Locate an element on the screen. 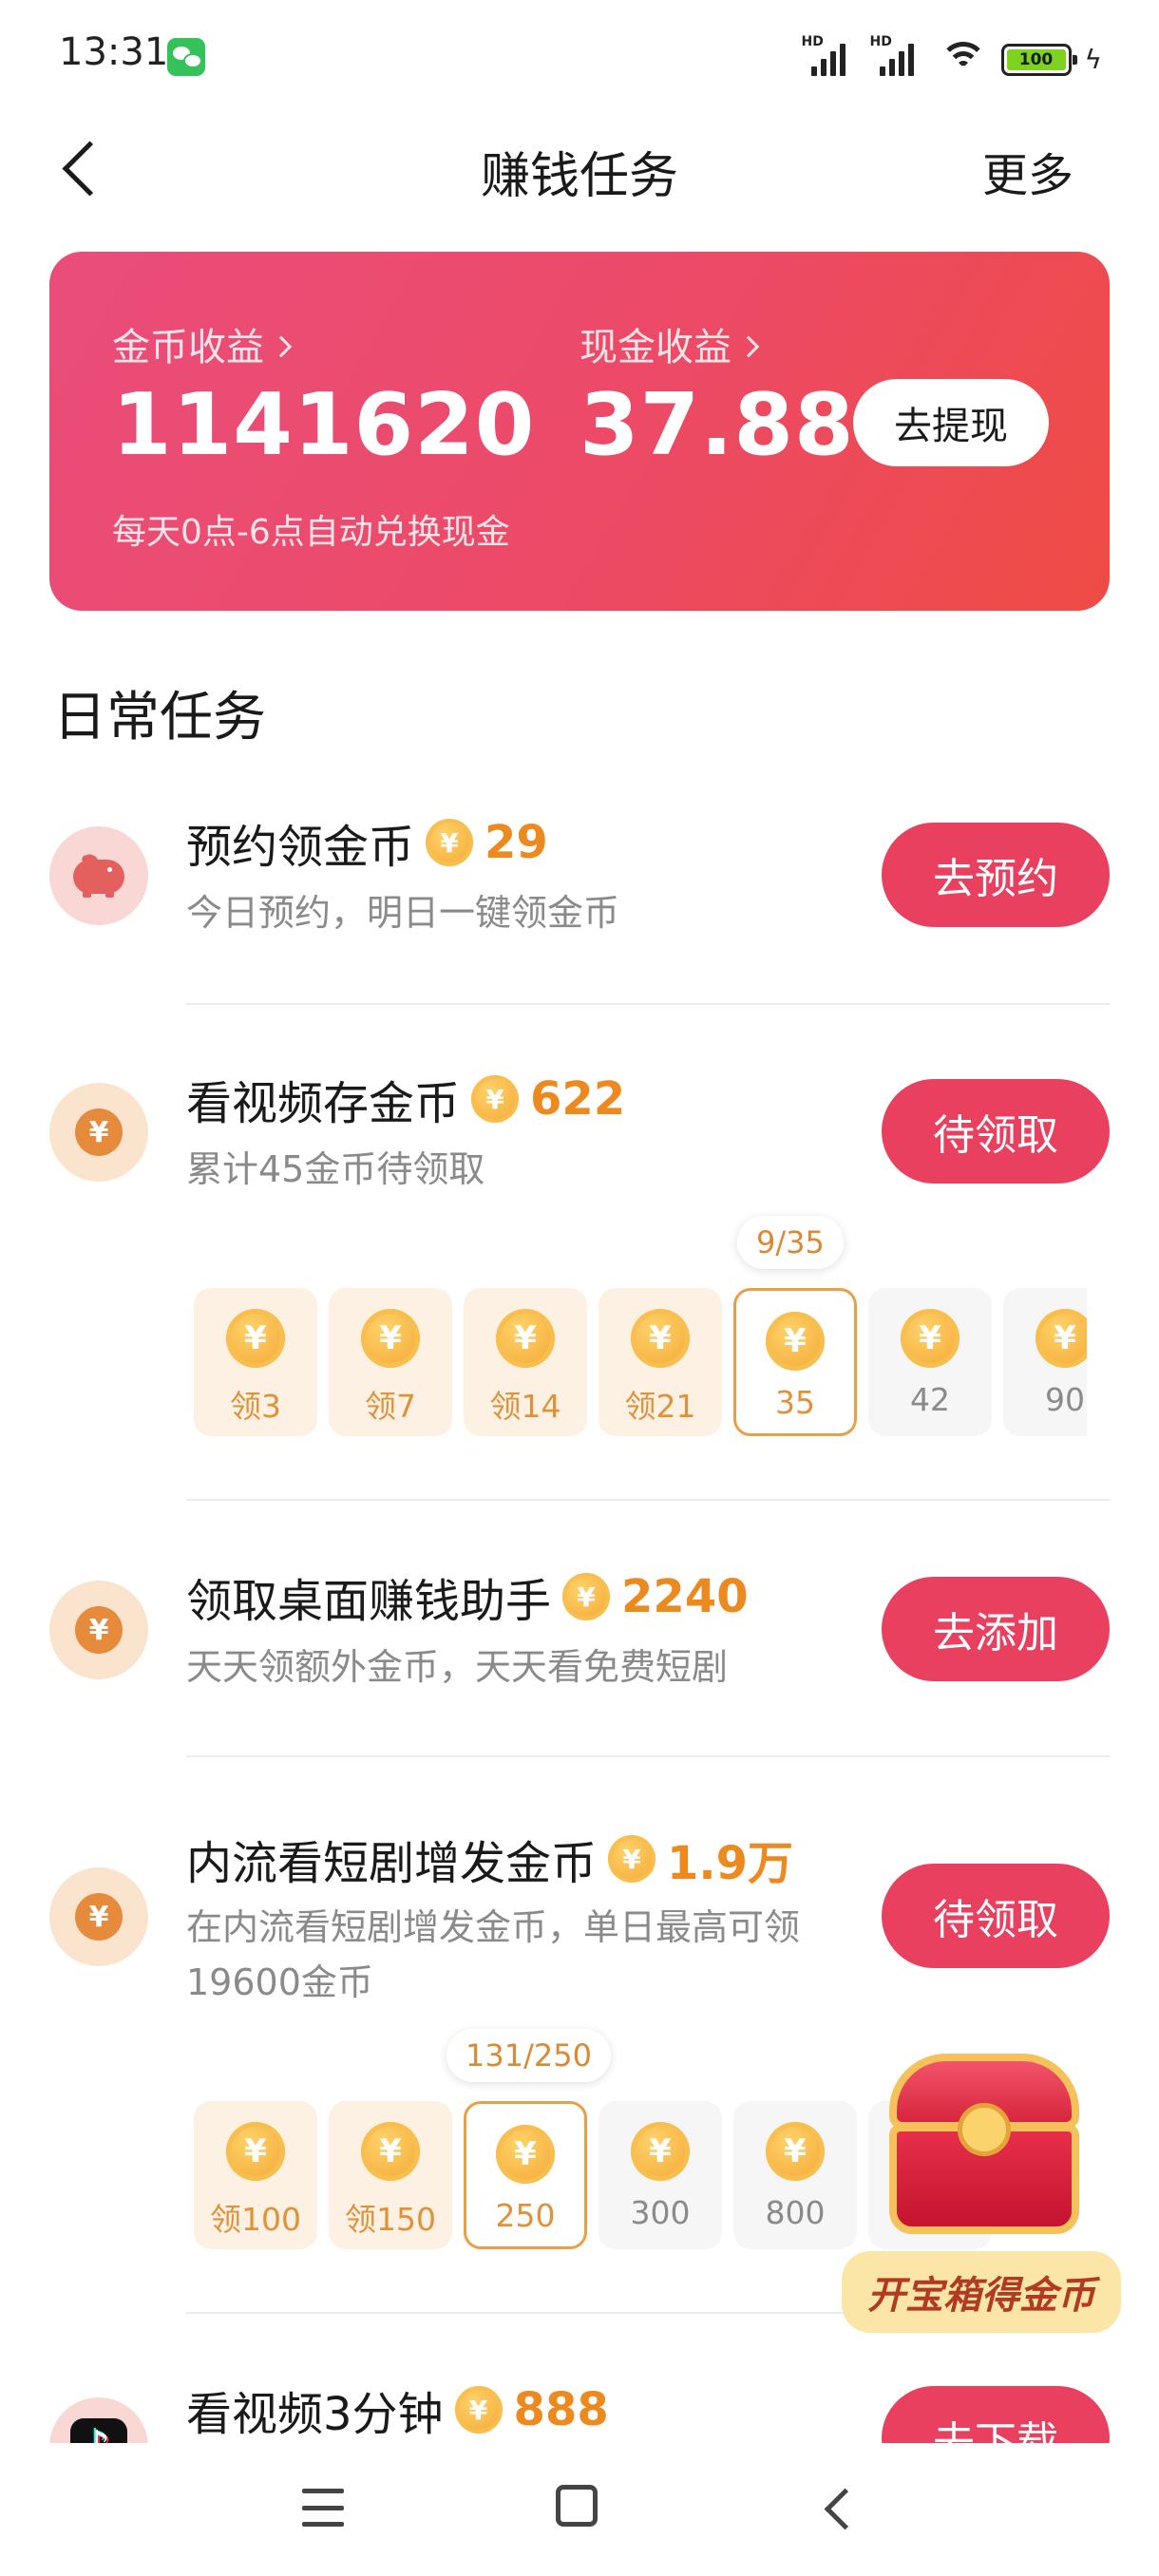  task-reward: 29 is located at coordinates (516, 842).